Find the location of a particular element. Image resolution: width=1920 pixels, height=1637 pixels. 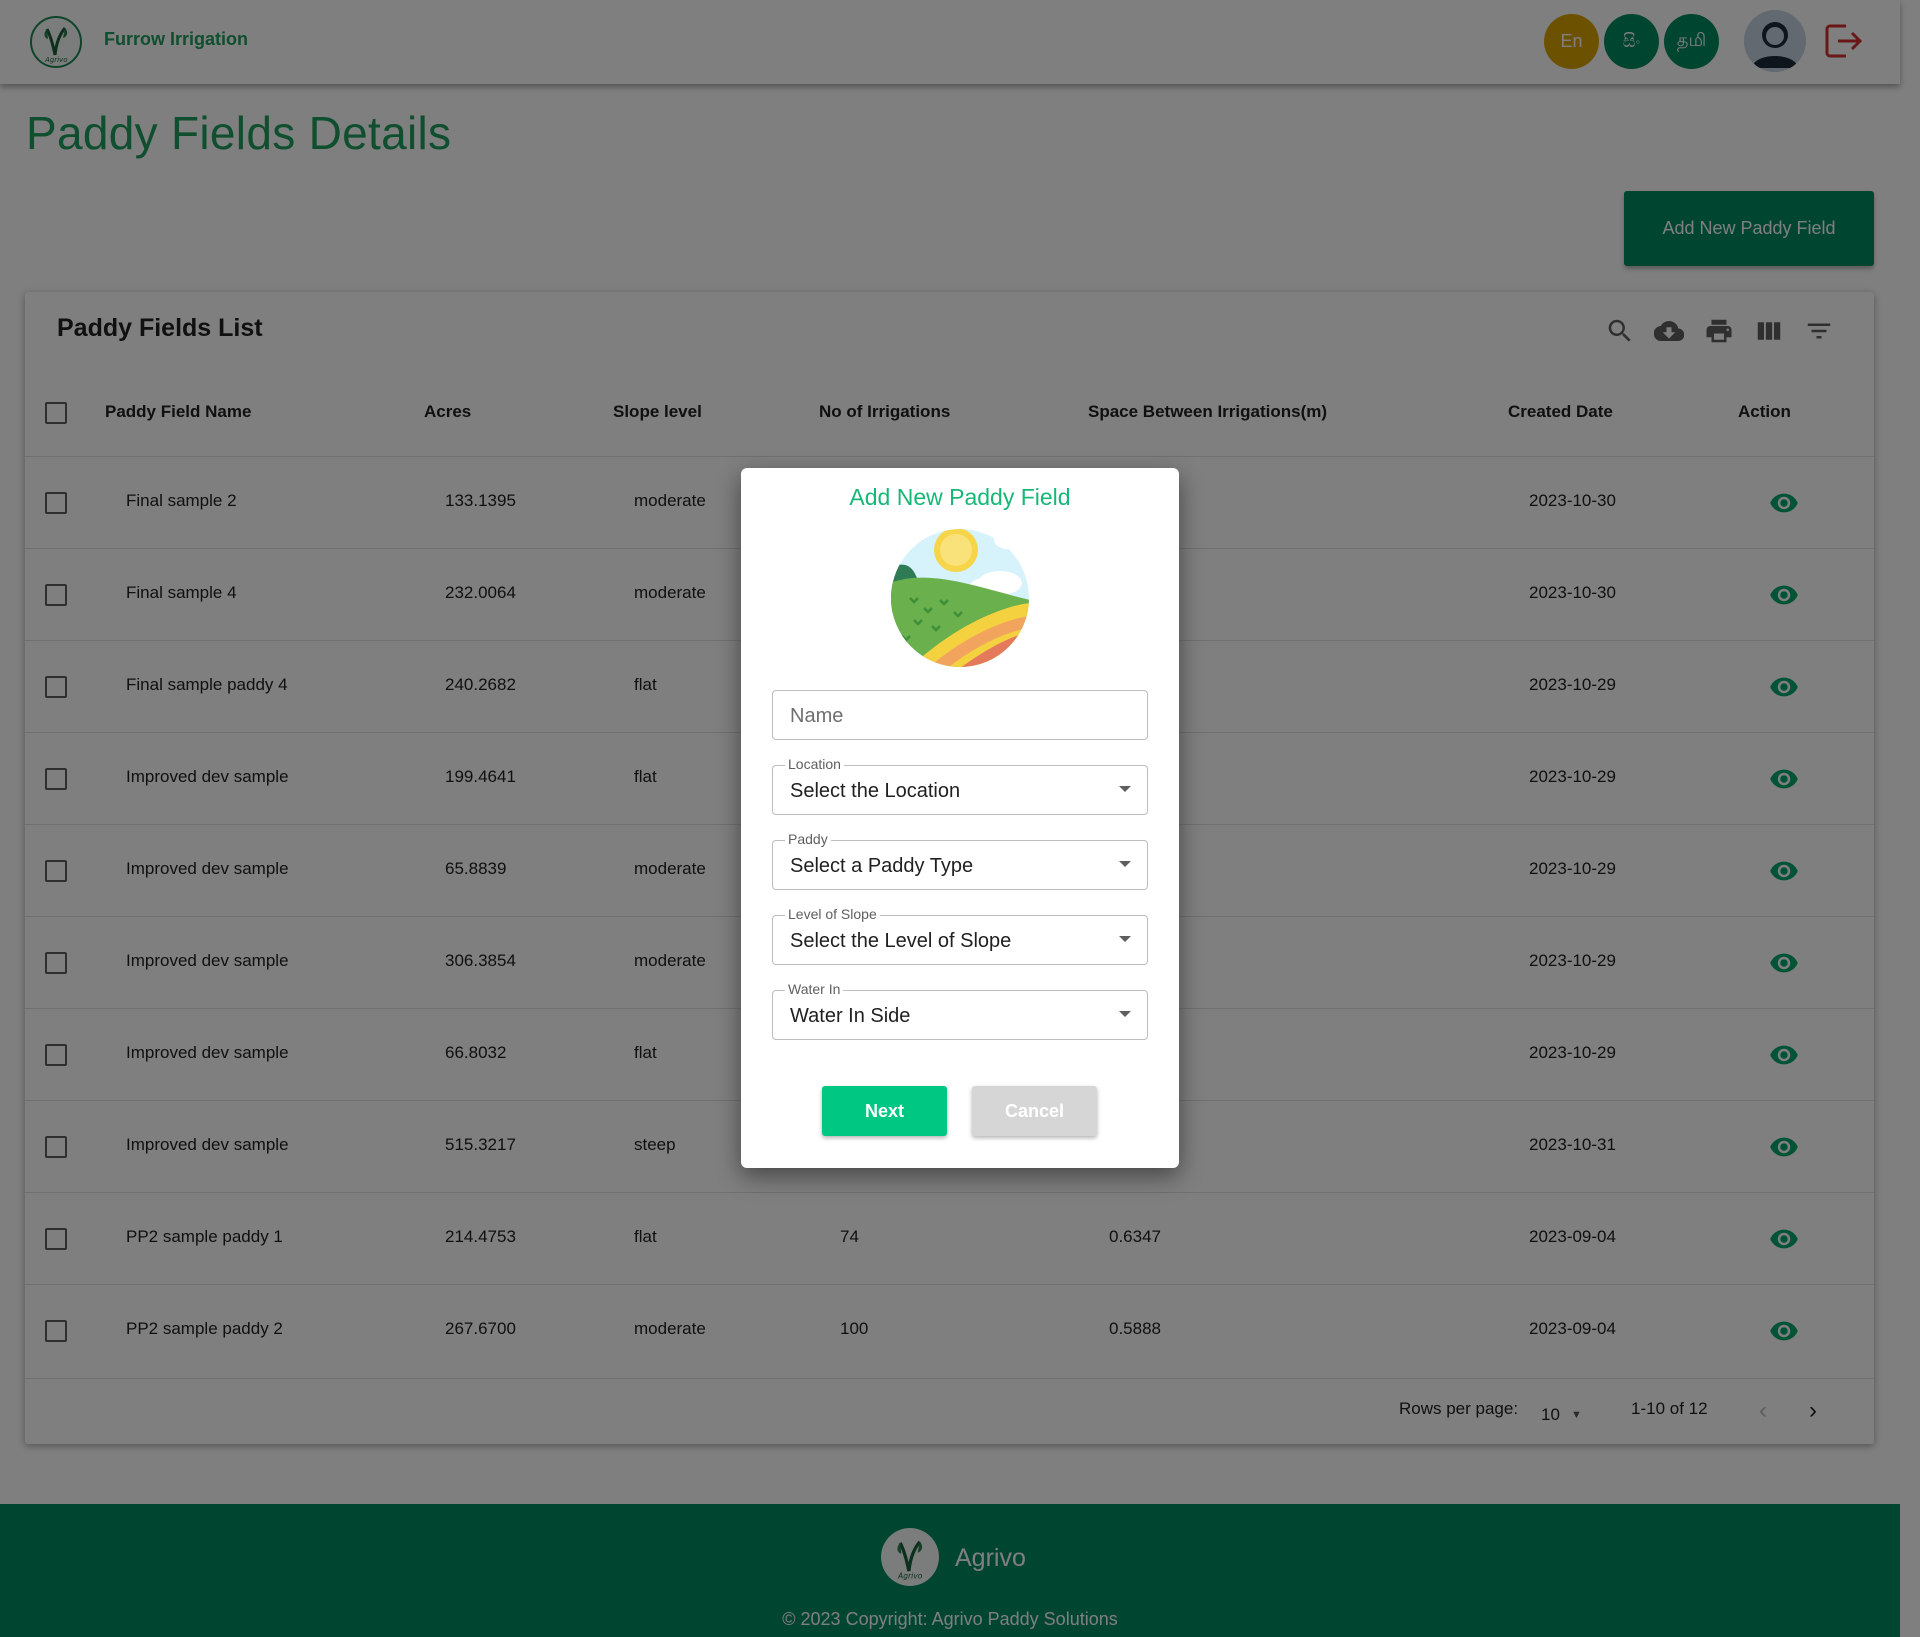

name-field: Name is located at coordinates (960, 715).